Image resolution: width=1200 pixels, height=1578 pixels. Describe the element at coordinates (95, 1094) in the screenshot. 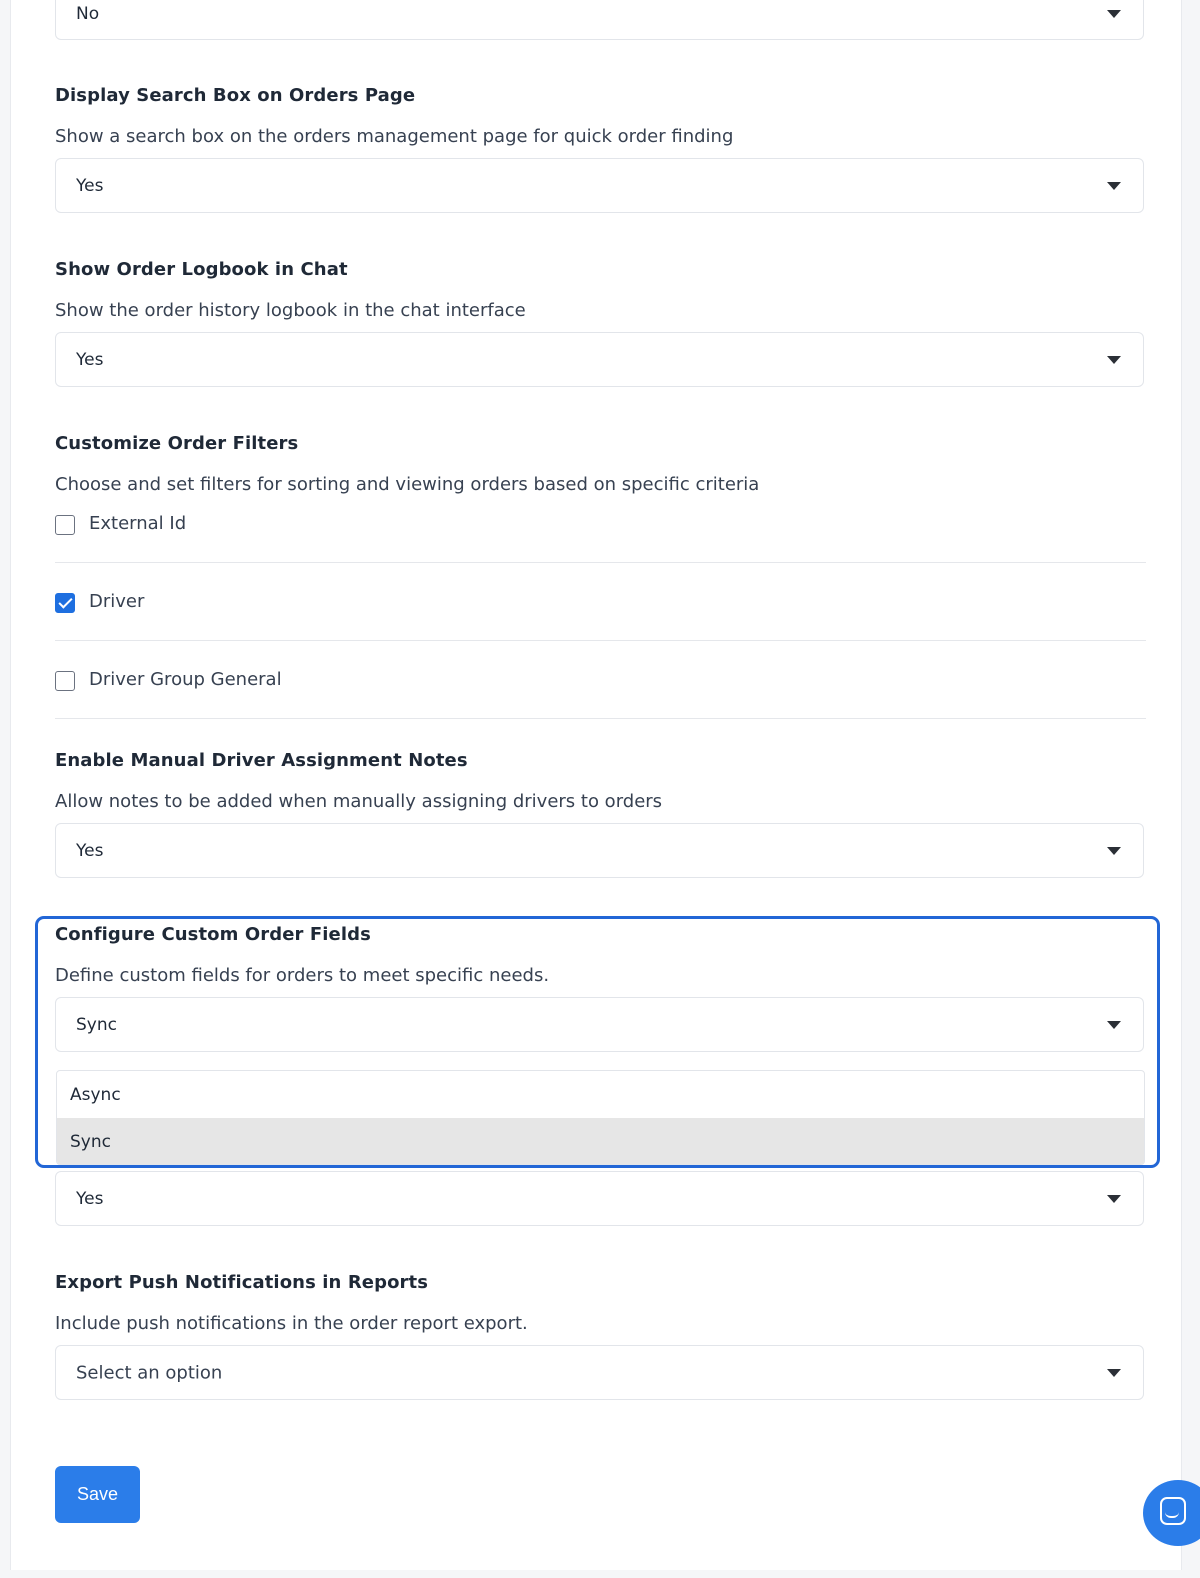

I see `option-label: Async` at that location.